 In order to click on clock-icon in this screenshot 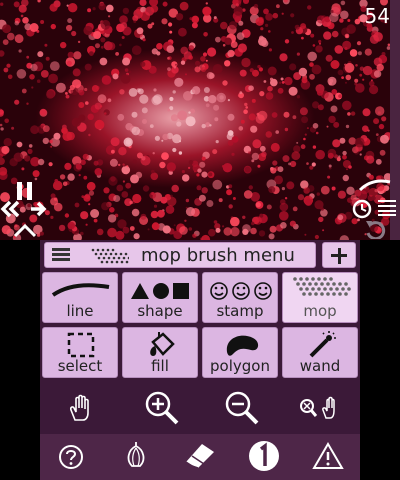, I will do `click(362, 209)`.